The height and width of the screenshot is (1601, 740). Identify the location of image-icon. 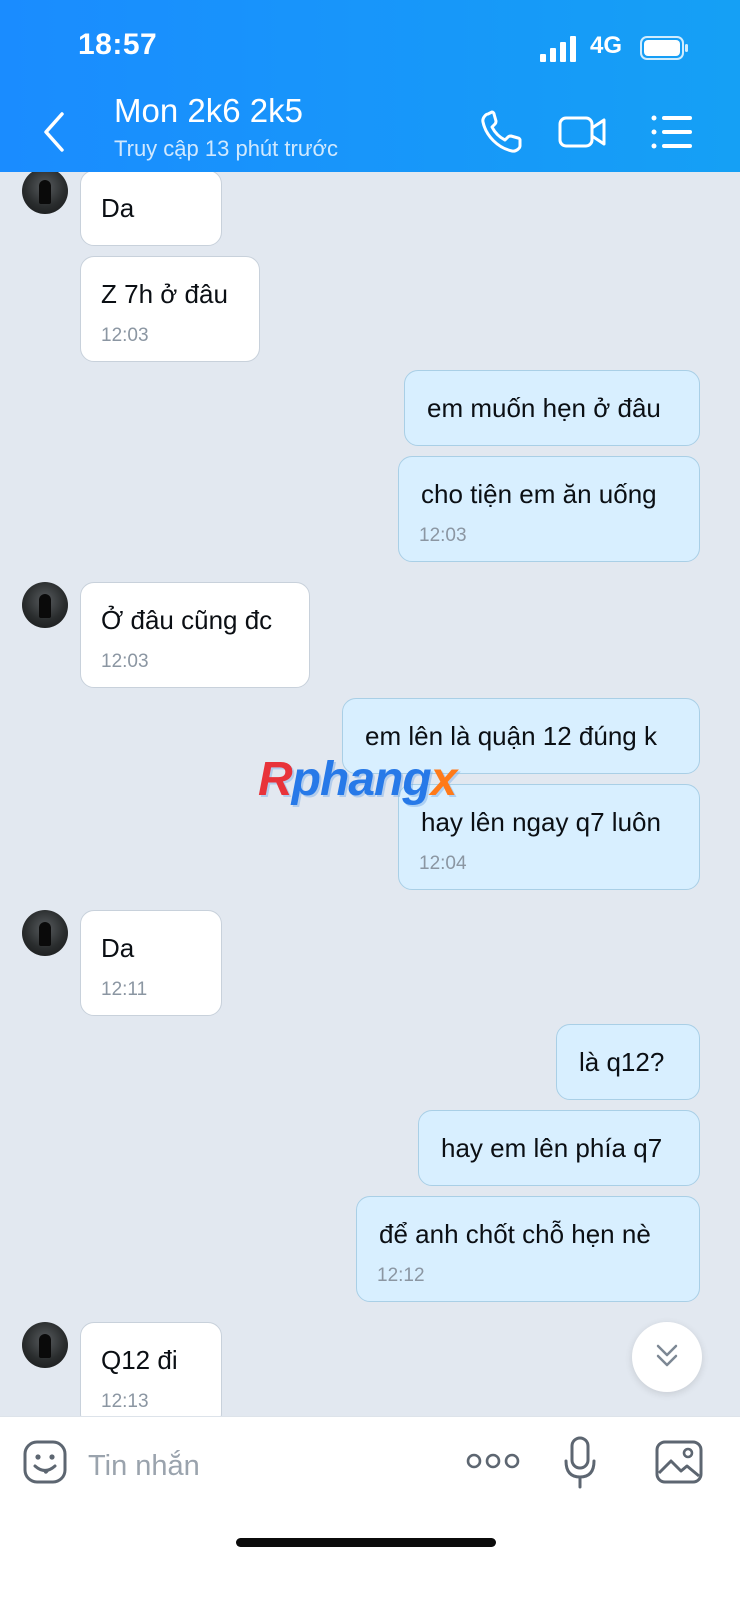
(679, 1462).